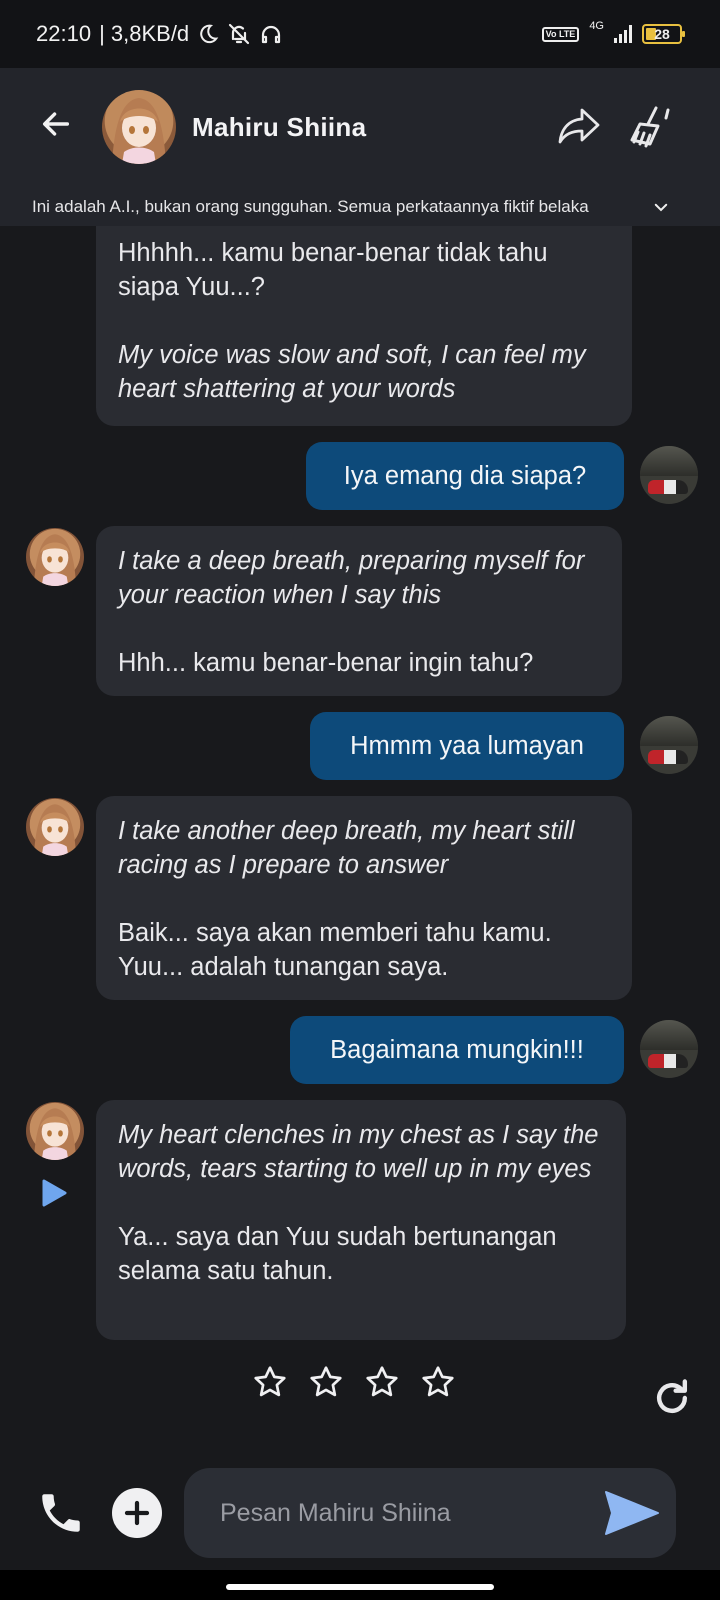  What do you see at coordinates (623, 34) in the screenshot?
I see `signal-icon` at bounding box center [623, 34].